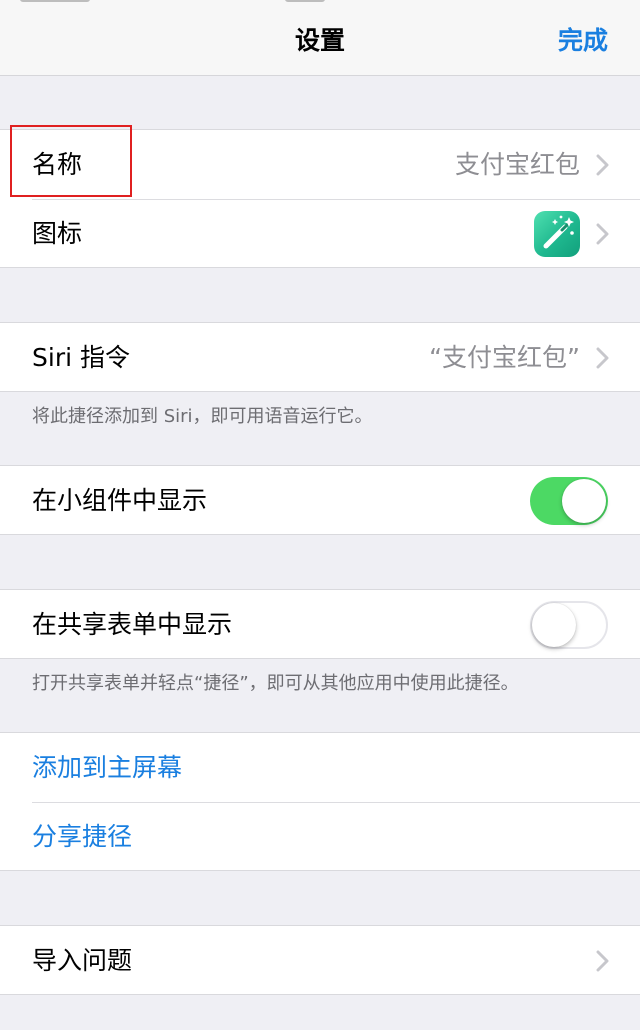  What do you see at coordinates (57, 164) in the screenshot?
I see `name-label: 名称` at bounding box center [57, 164].